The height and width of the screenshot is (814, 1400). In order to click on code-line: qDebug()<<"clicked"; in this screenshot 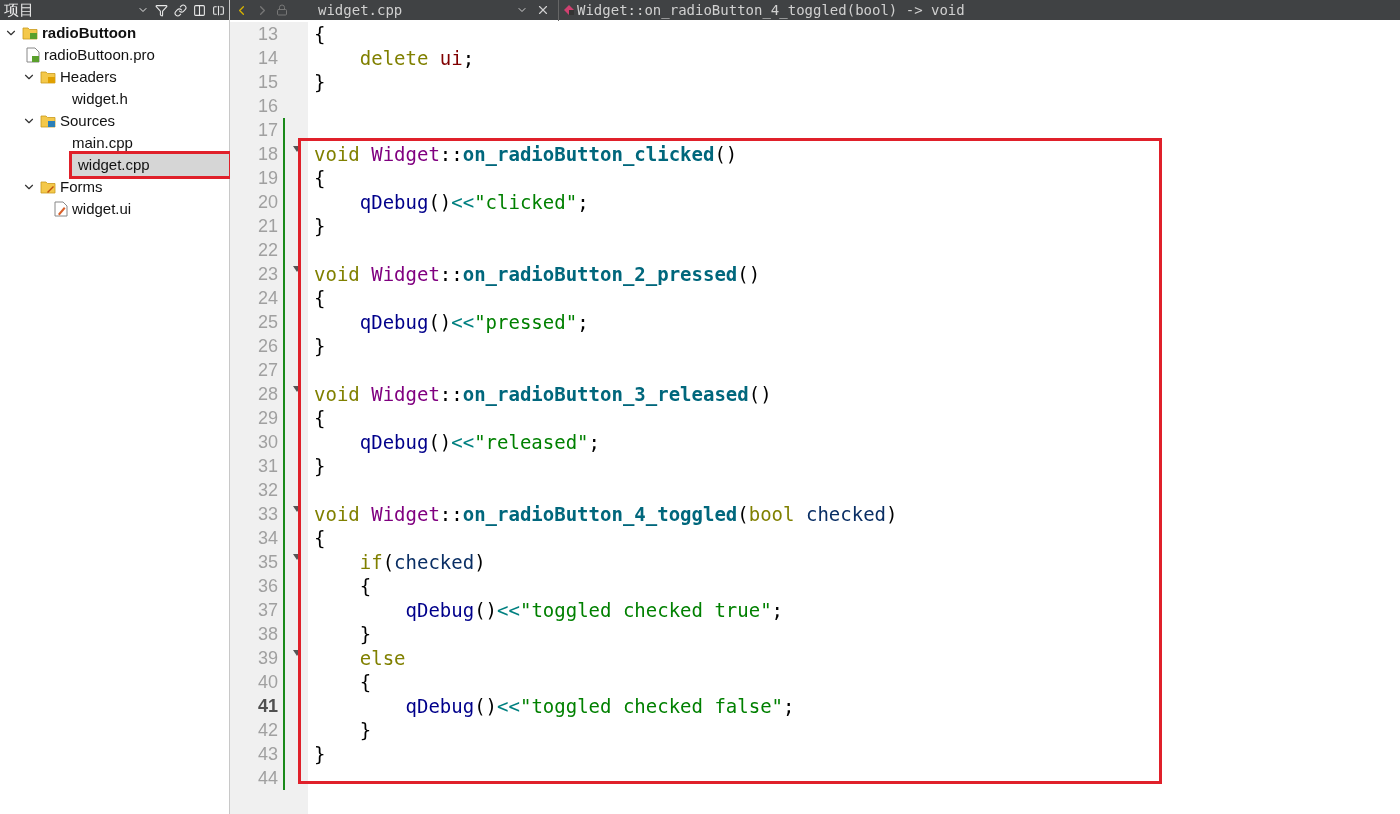, I will do `click(473, 202)`.